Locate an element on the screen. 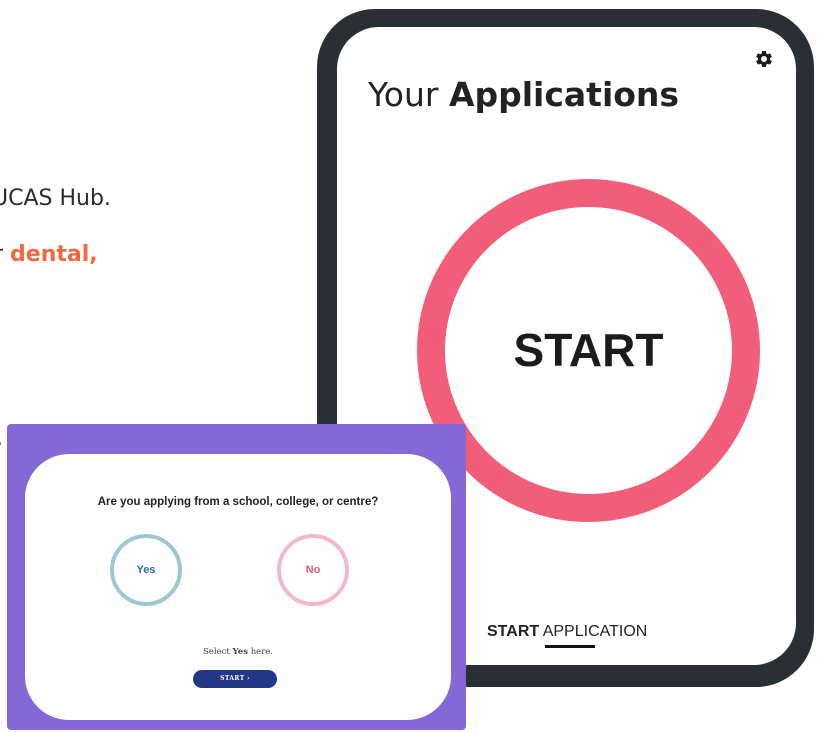  document-text-ucas-hub: UCAS Hub. is located at coordinates (55, 198).